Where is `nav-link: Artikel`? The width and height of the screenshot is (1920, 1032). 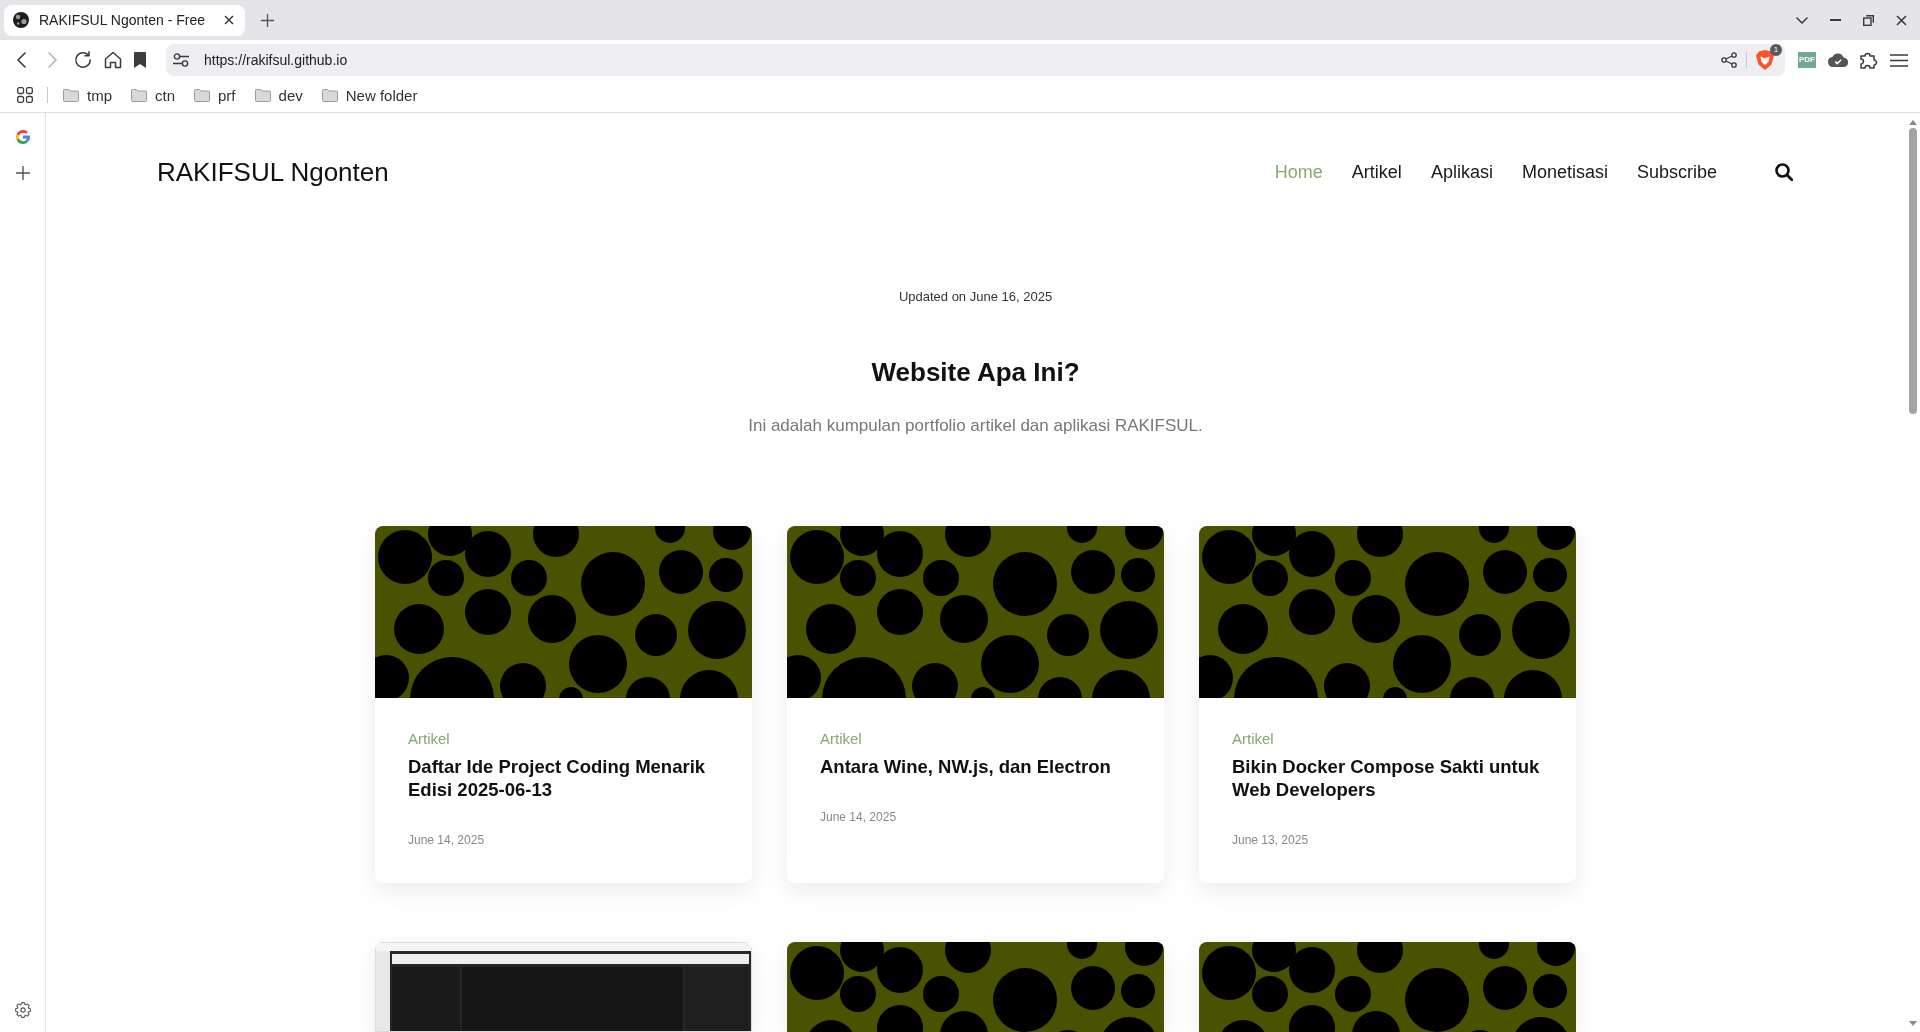
nav-link: Artikel is located at coordinates (1376, 172).